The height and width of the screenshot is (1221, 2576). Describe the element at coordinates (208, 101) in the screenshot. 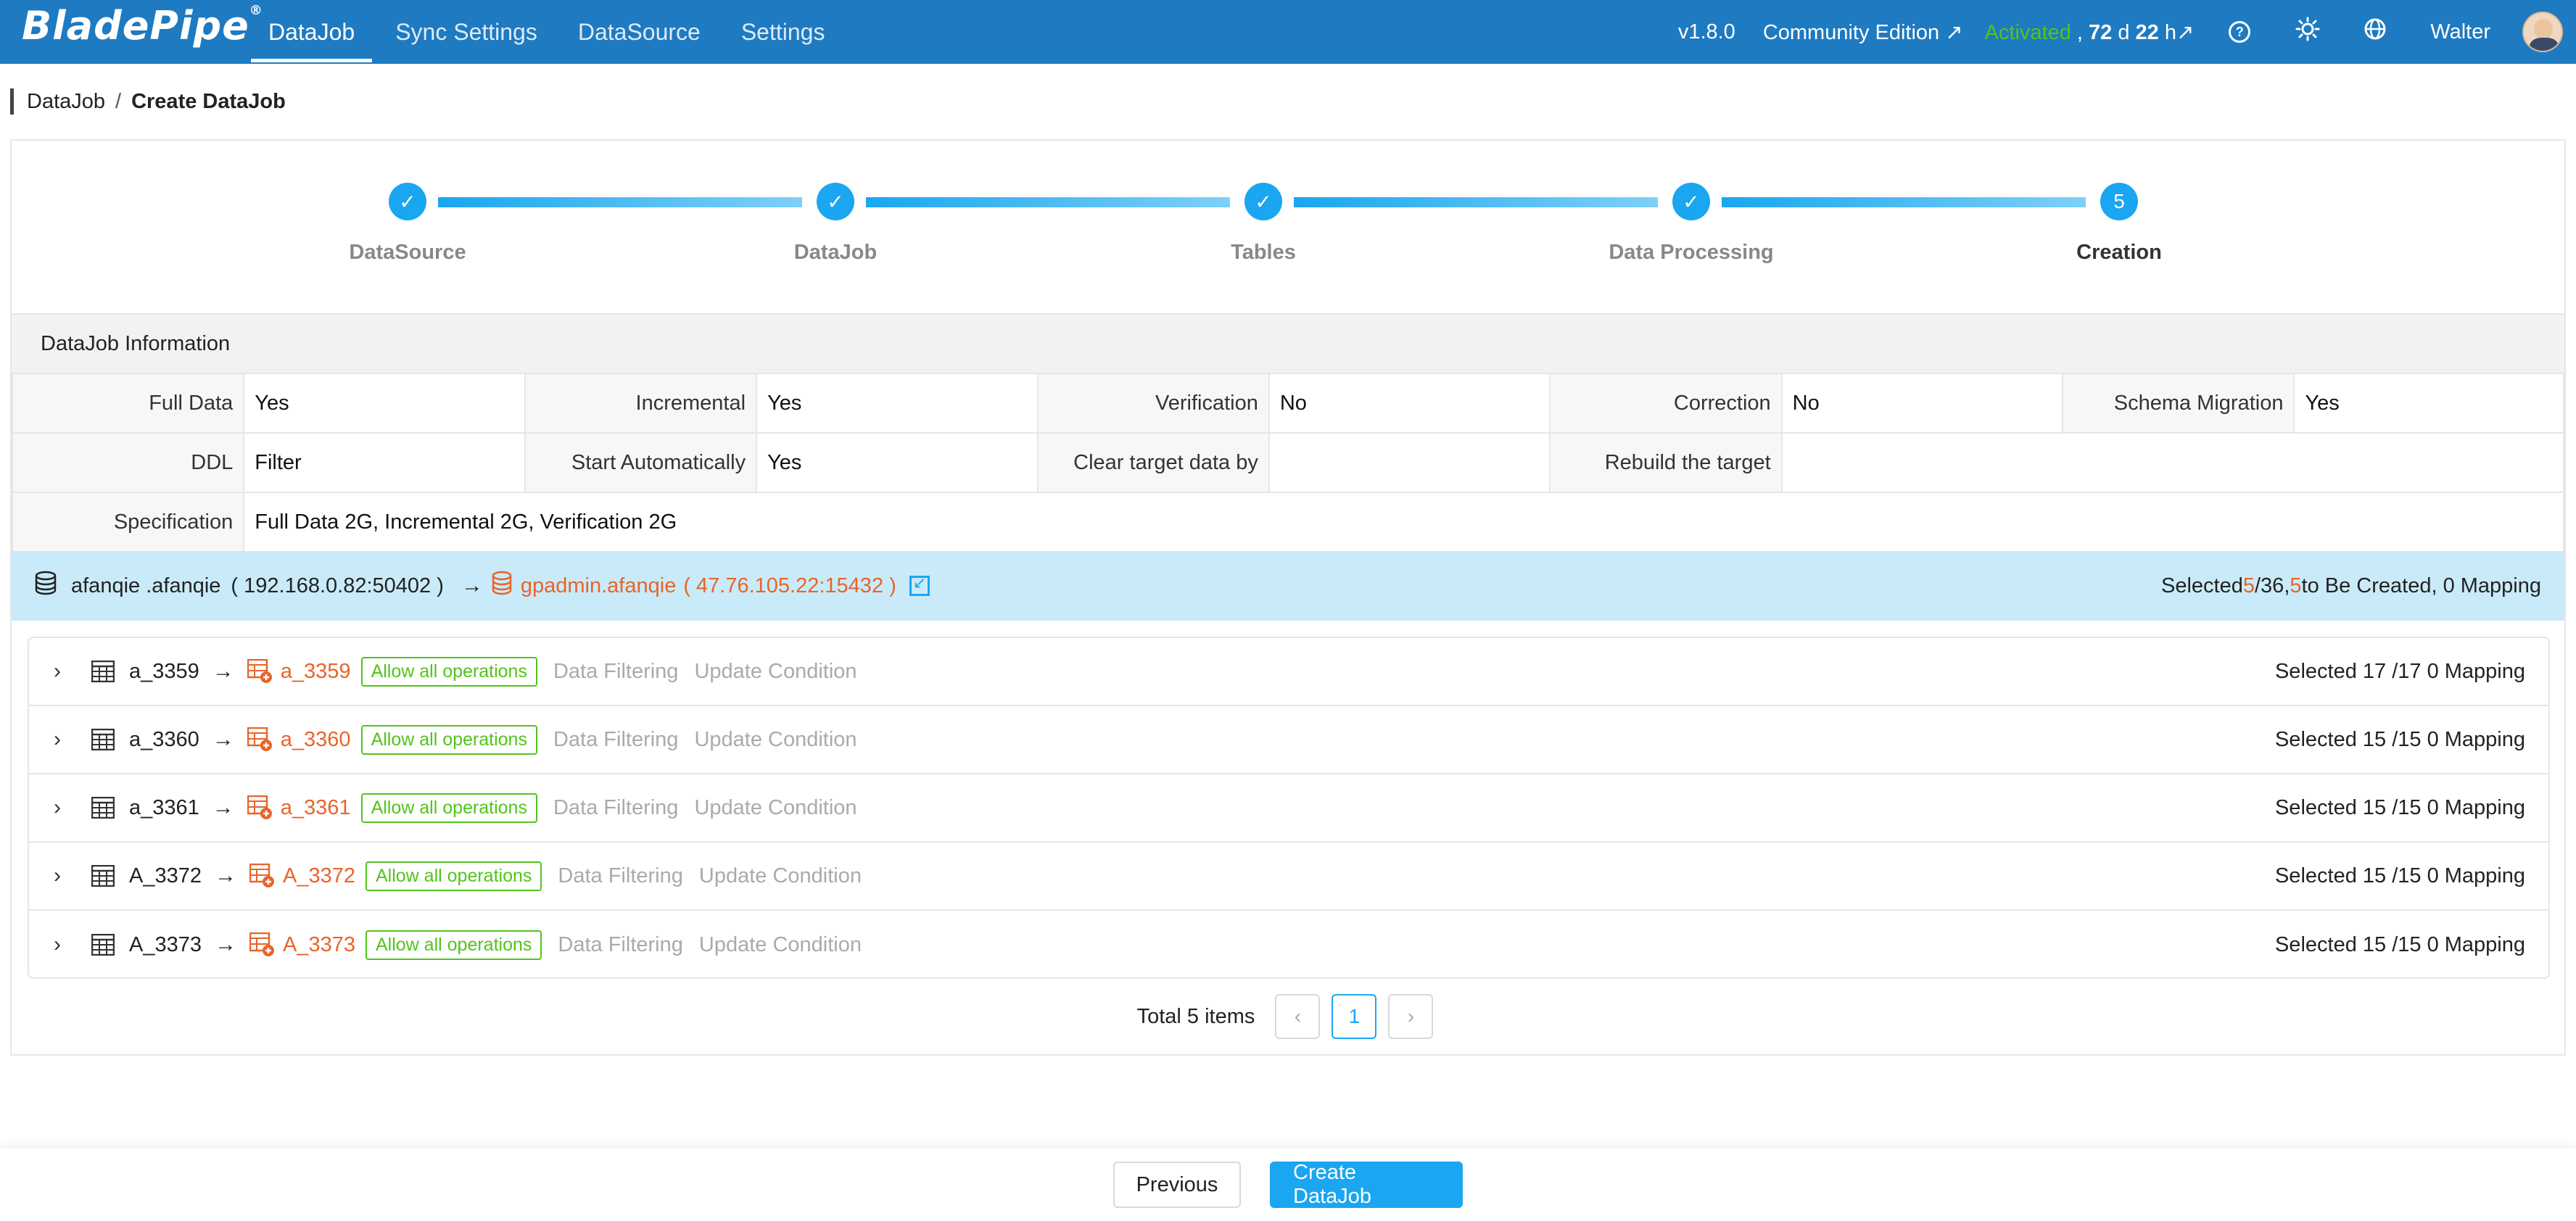

I see `breadcrumb-current: Create DataJob` at that location.